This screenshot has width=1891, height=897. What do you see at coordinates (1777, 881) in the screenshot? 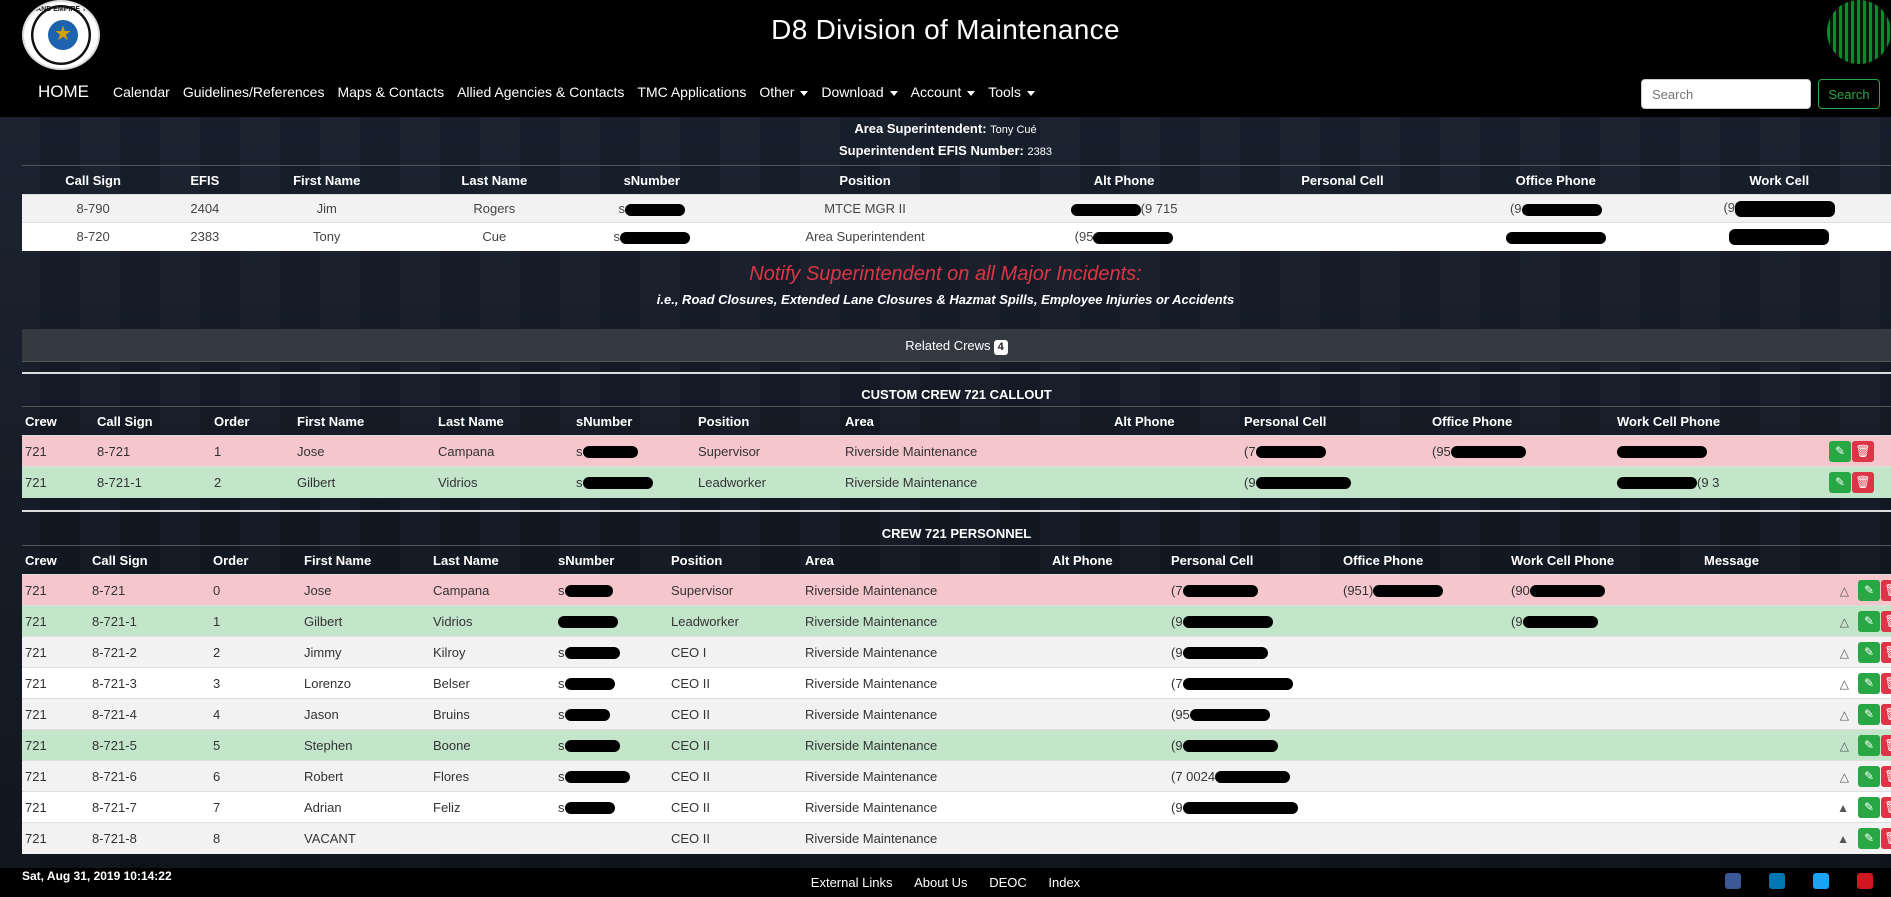
I see `linkedin-icon` at bounding box center [1777, 881].